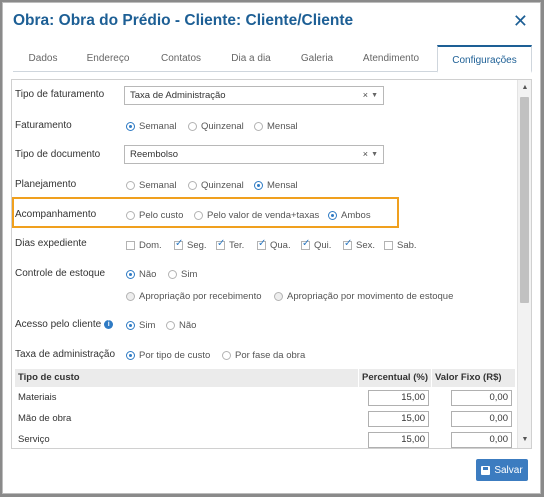  I want to click on day-dom: Dom., so click(144, 245).